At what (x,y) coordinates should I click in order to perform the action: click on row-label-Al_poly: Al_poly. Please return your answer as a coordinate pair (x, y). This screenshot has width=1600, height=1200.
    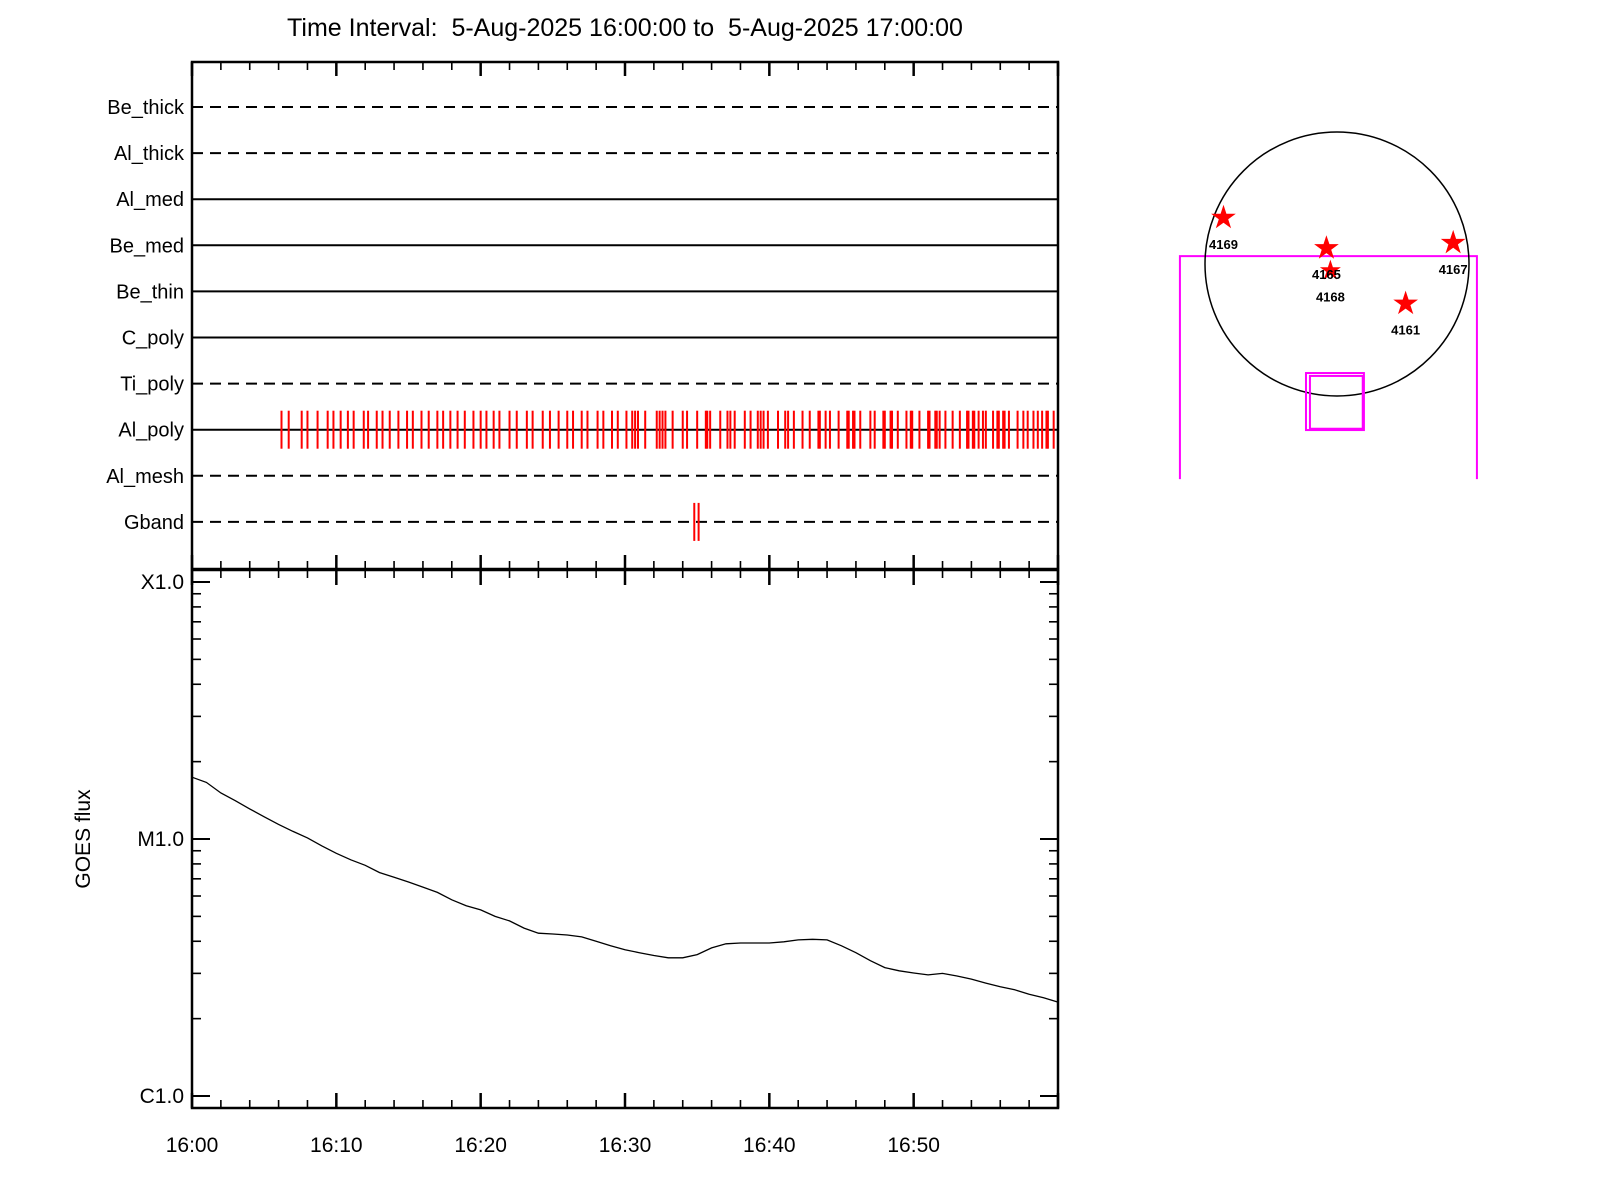
    Looking at the image, I should click on (151, 431).